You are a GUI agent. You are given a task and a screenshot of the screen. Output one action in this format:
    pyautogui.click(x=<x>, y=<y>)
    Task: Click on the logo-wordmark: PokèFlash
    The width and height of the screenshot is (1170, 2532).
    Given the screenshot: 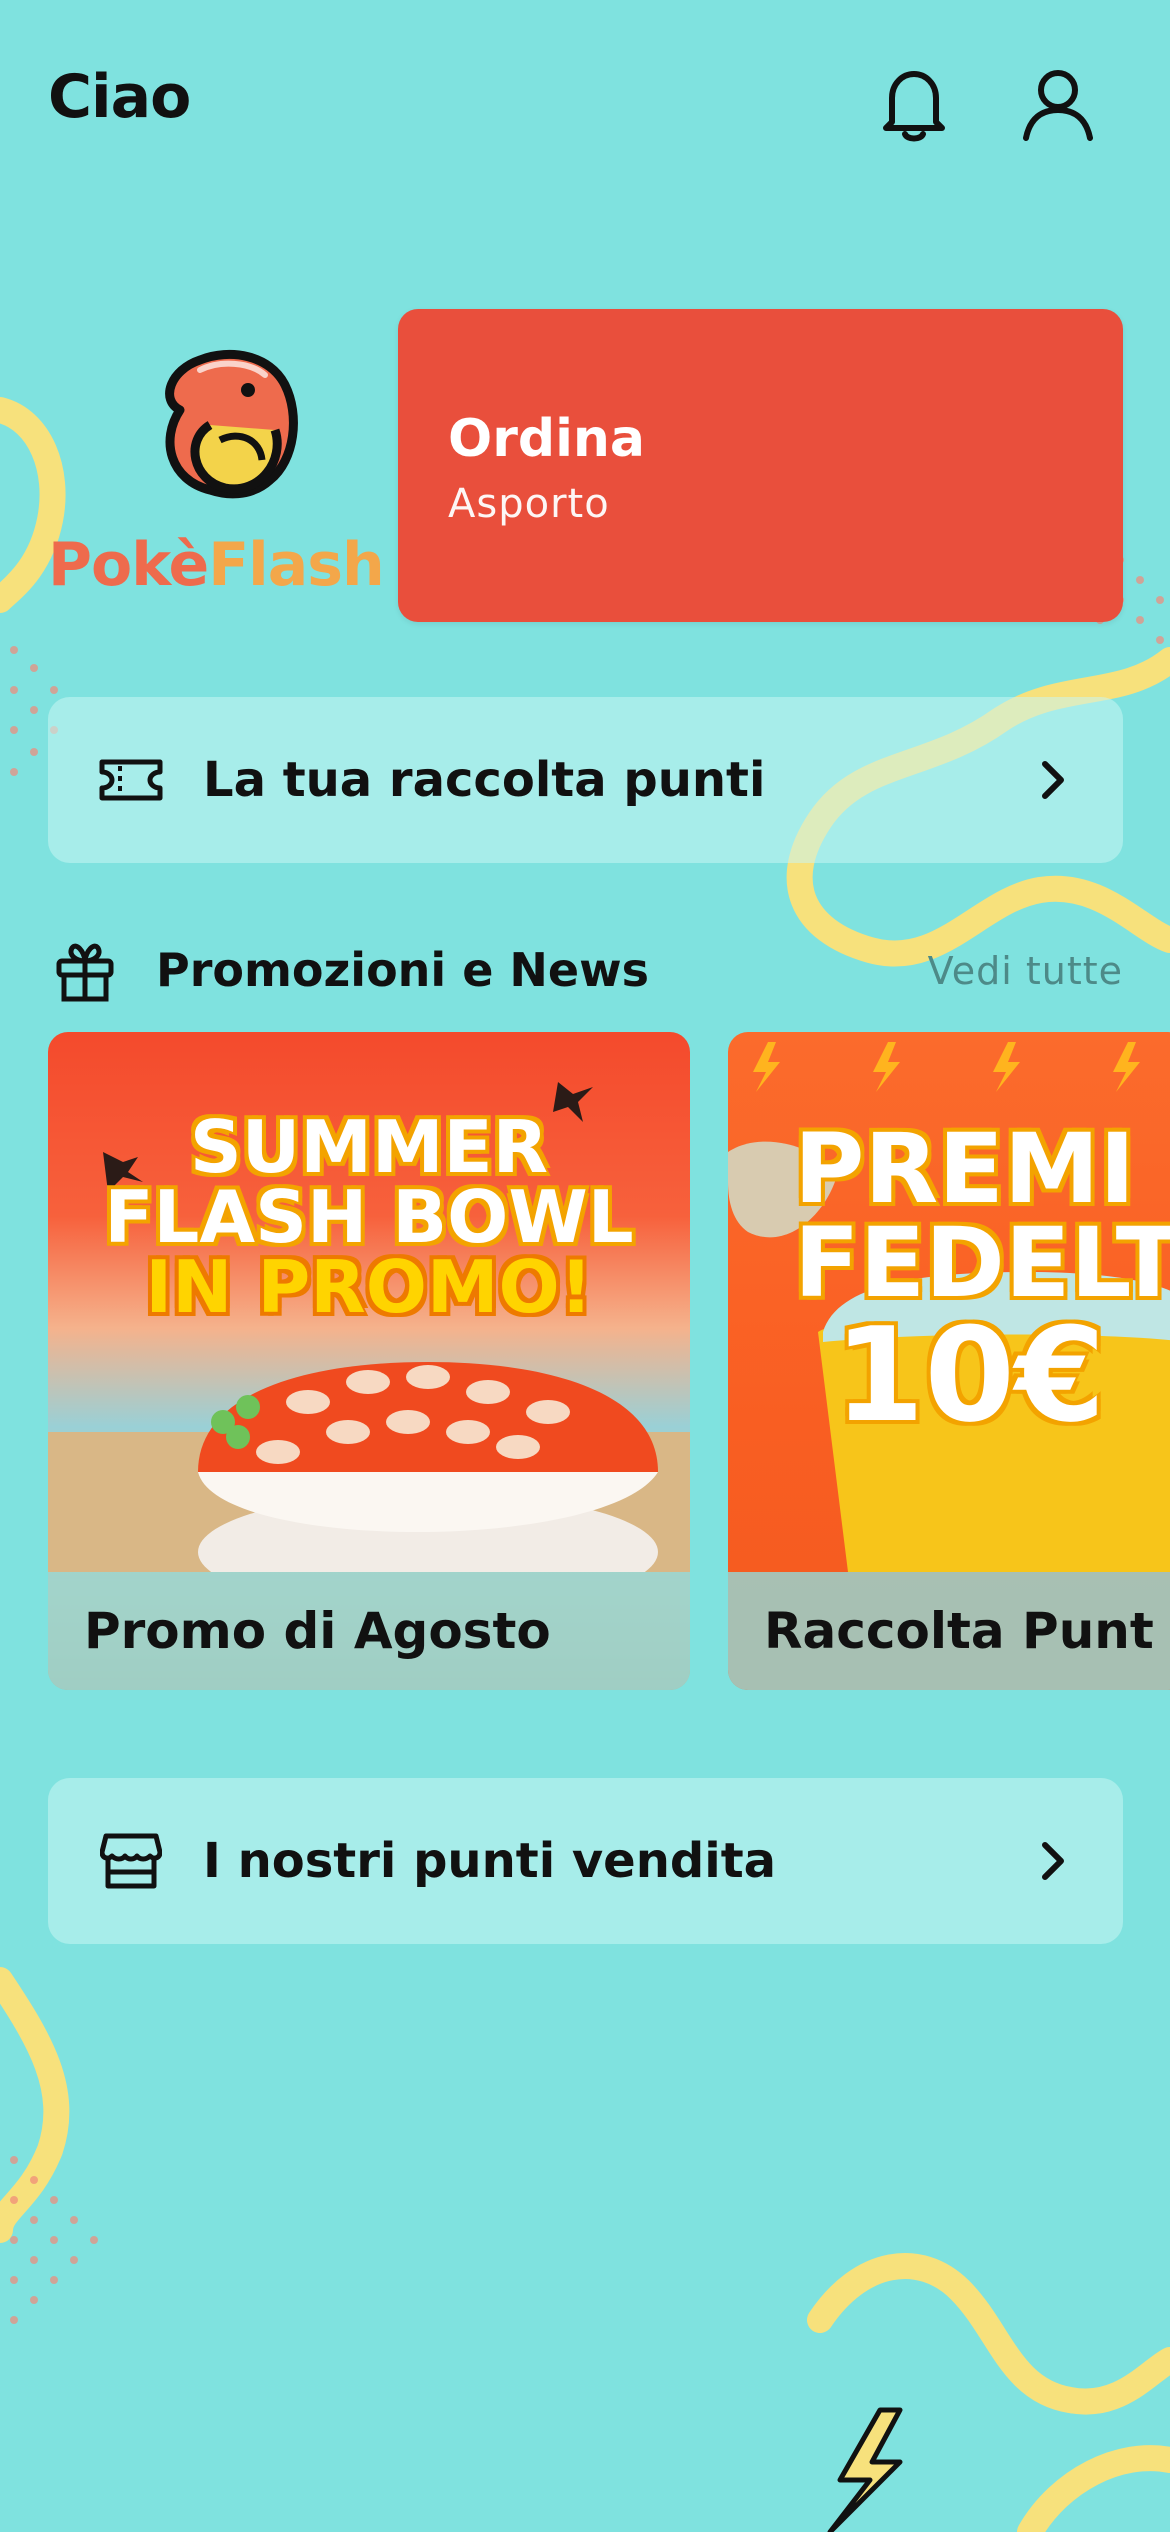 What is the action you would take?
    pyautogui.click(x=216, y=565)
    